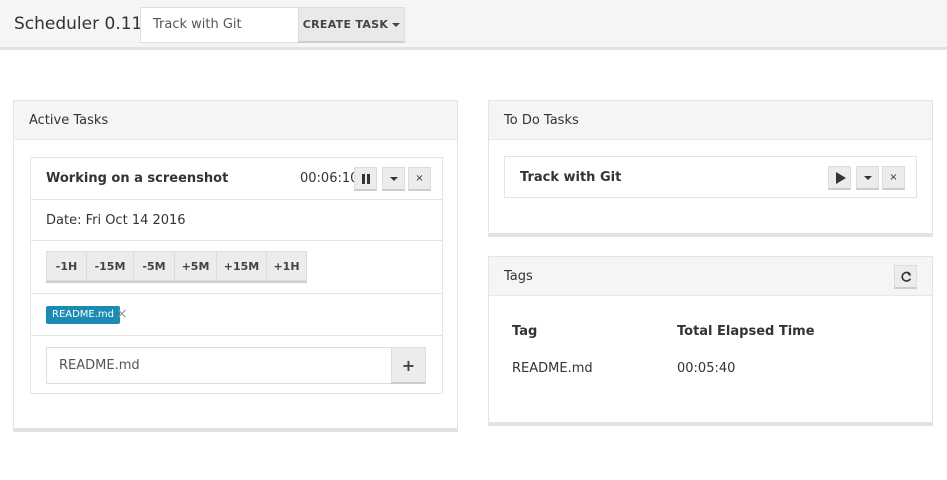 The image size is (947, 480). I want to click on todo-tasks-panel: To Do Tasks Track with Git ×, so click(710, 168).